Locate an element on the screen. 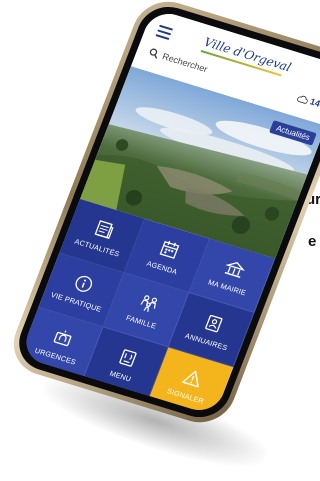  tile-label: SIGNALER is located at coordinates (185, 395).